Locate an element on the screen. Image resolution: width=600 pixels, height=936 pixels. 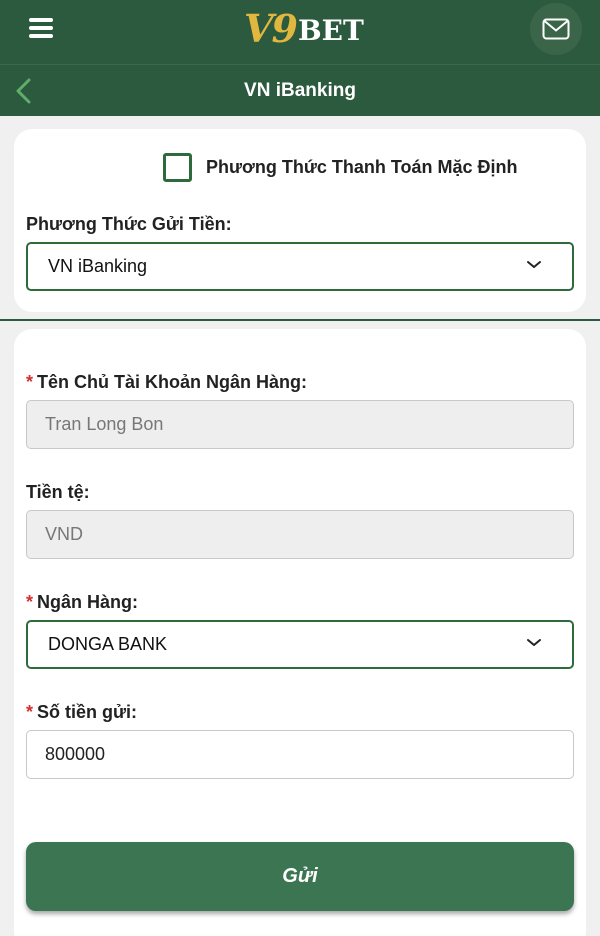
bank-label-text: Ngân Hàng: is located at coordinates (88, 602).